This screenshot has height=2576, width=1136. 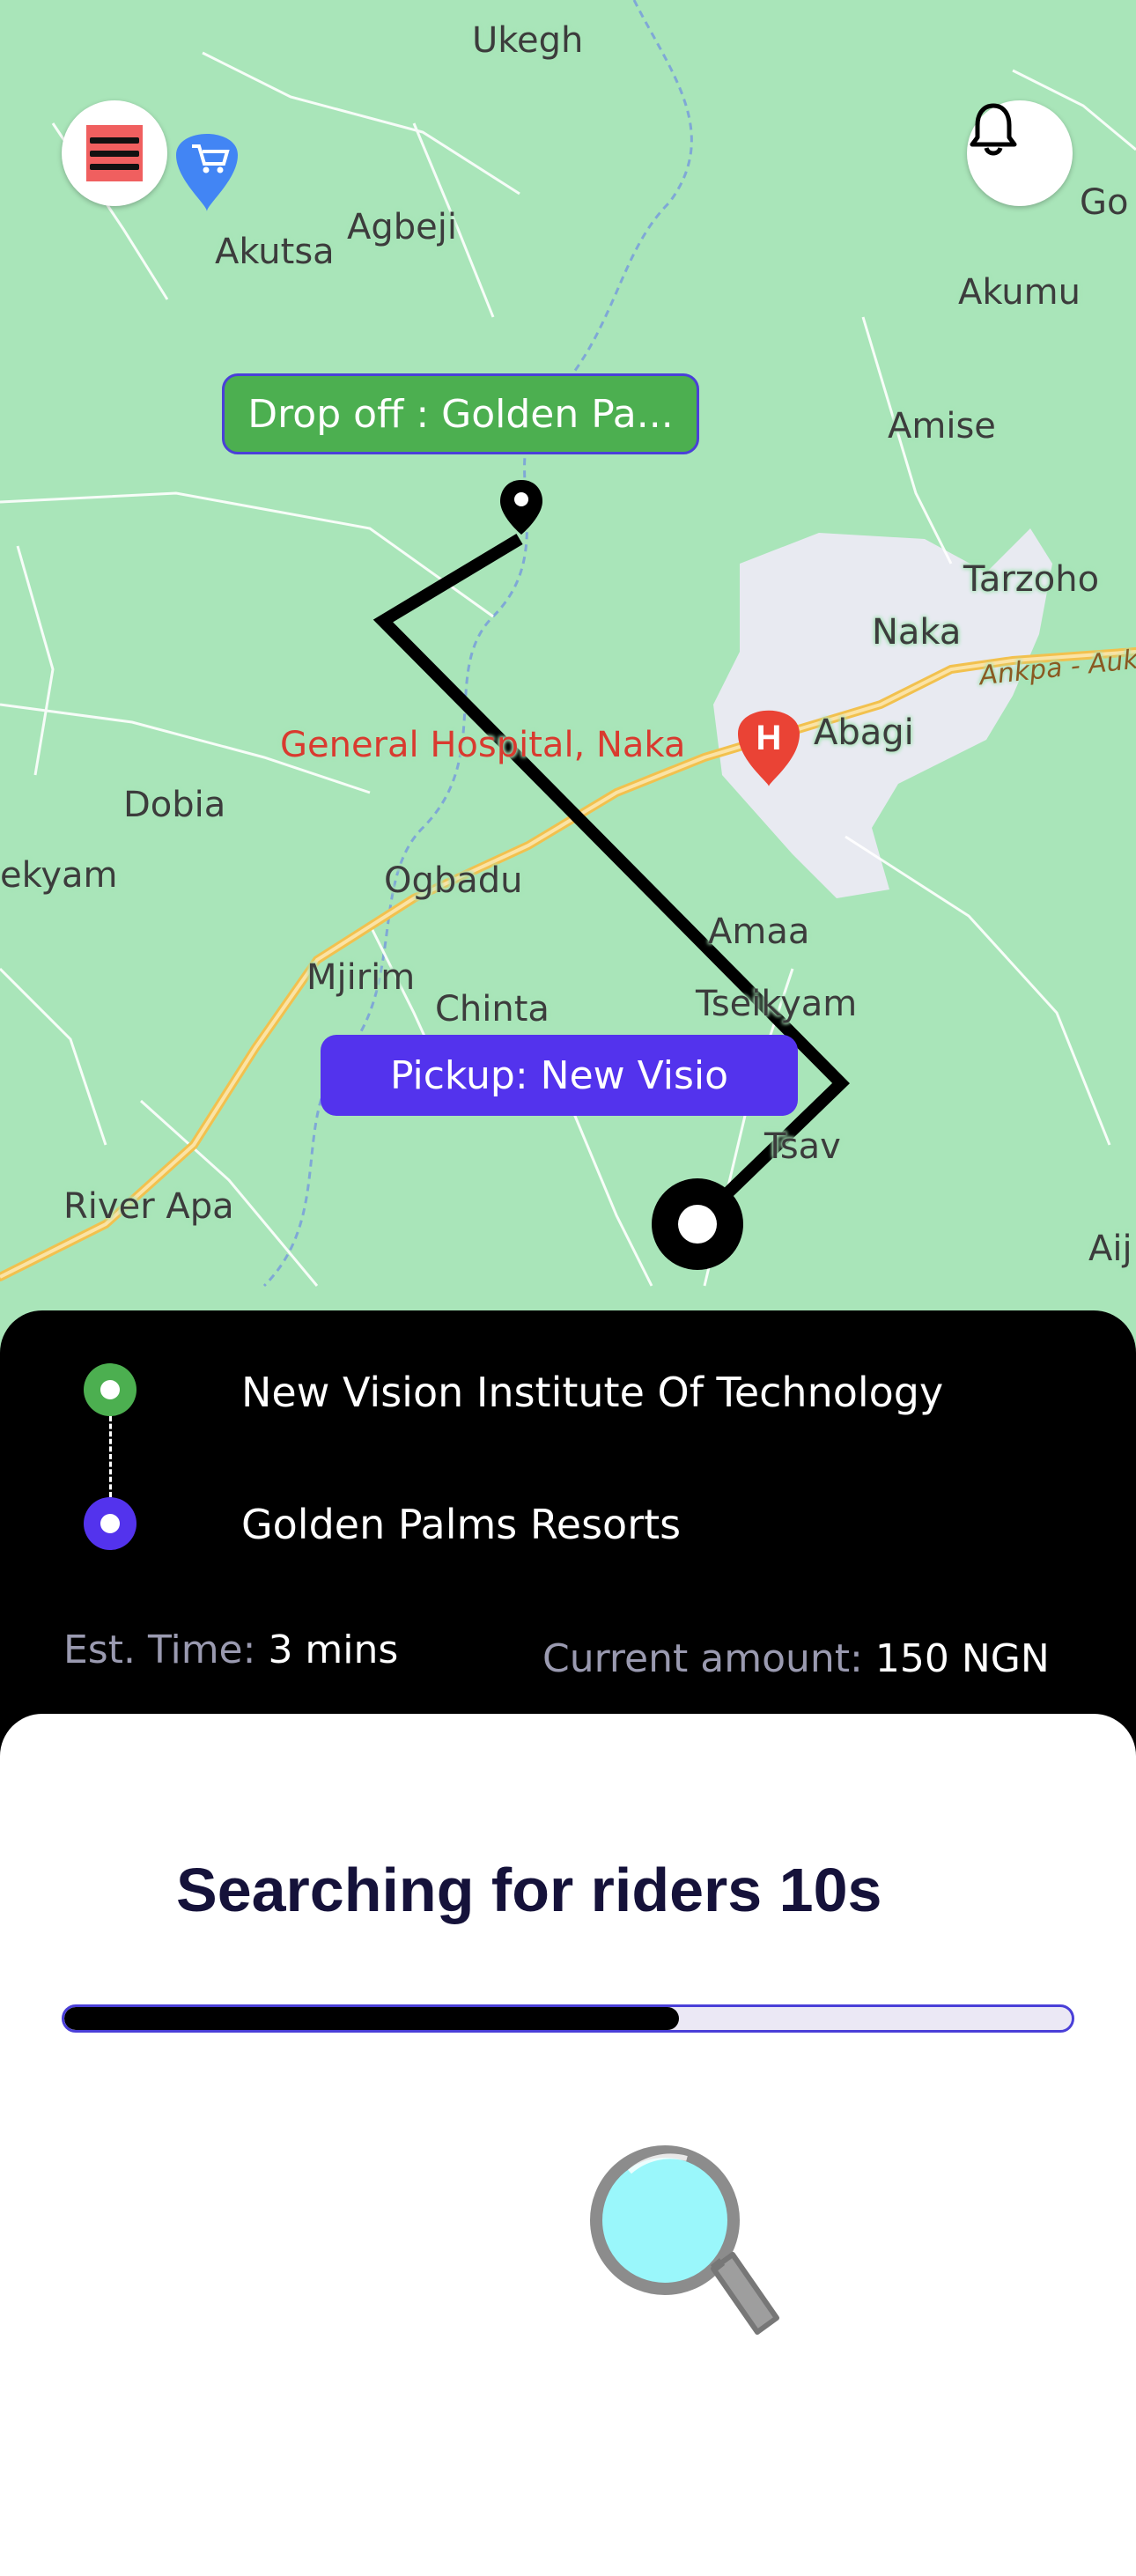 I want to click on current-amount: Current amount: 150 NGN, so click(x=796, y=1658).